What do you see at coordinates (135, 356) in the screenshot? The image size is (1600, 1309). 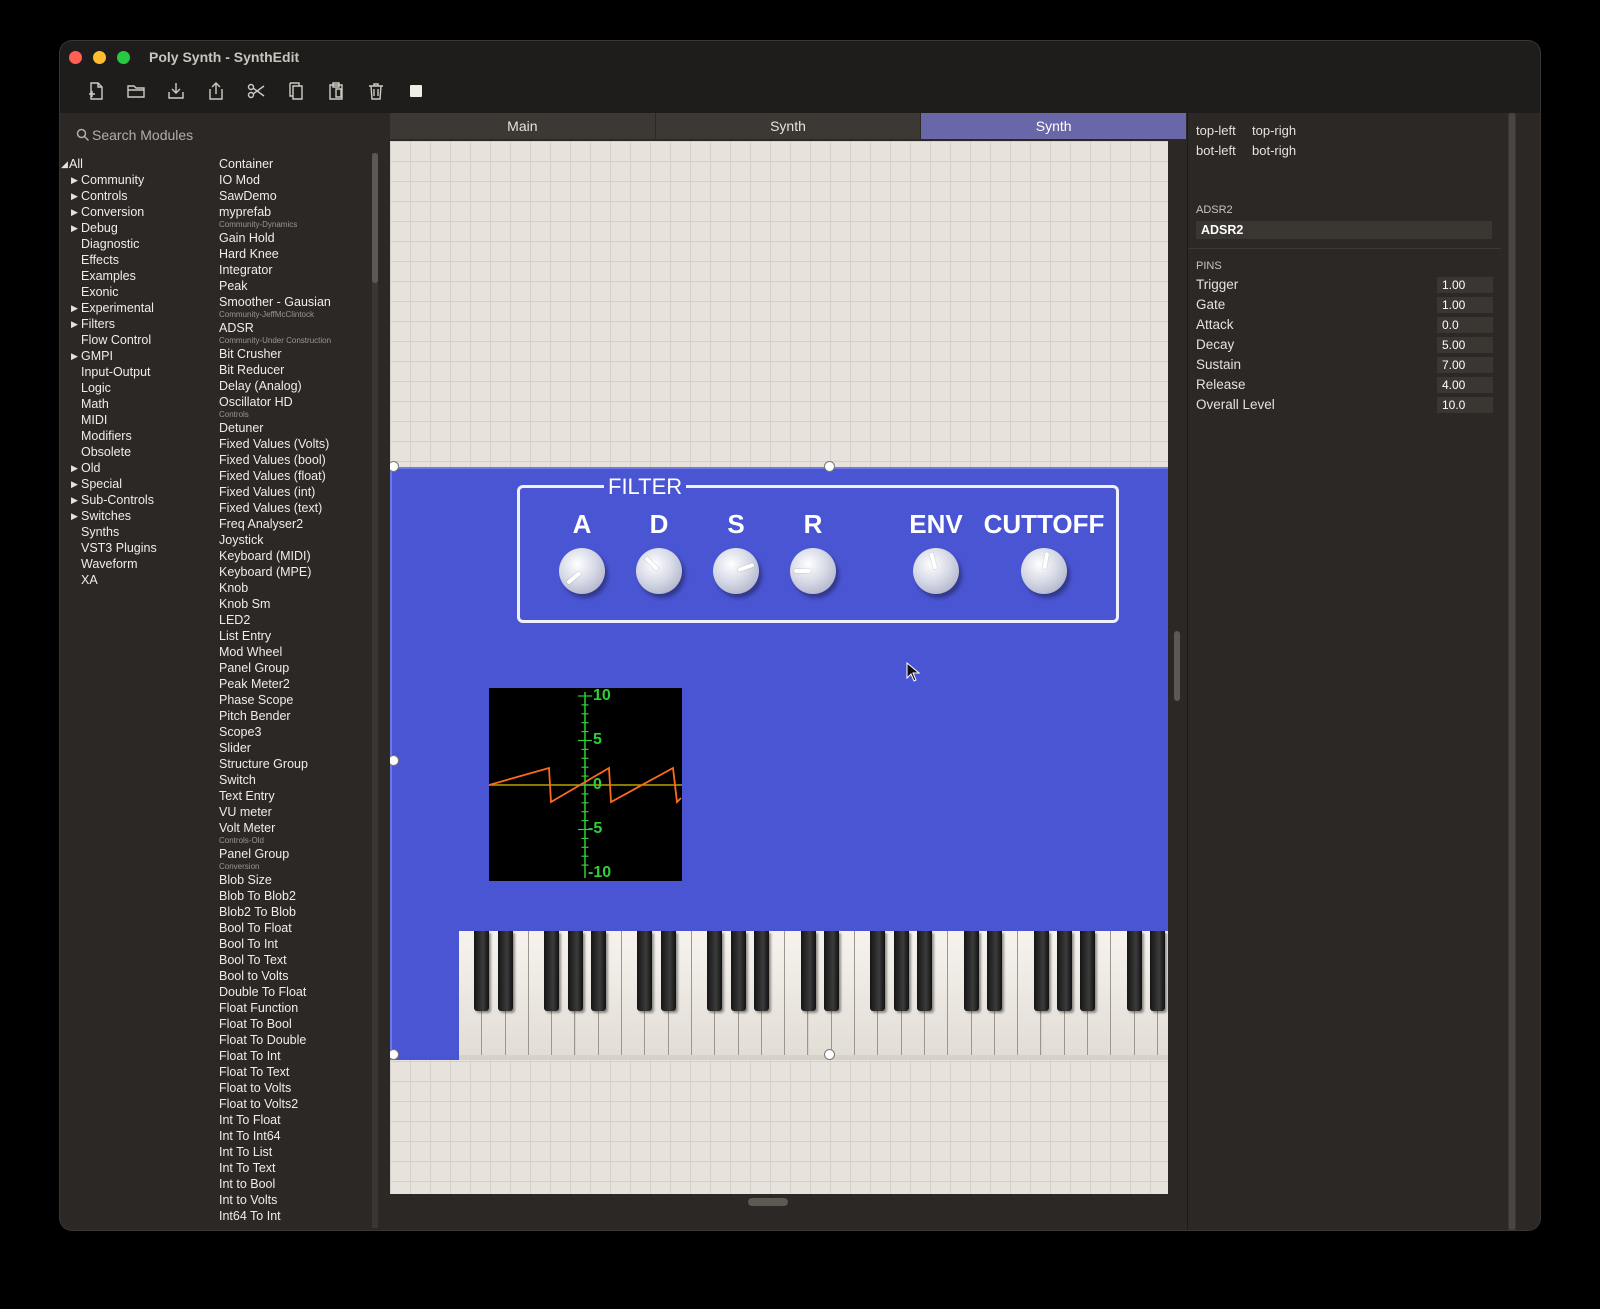 I see `category-item: ▶ GMPI` at bounding box center [135, 356].